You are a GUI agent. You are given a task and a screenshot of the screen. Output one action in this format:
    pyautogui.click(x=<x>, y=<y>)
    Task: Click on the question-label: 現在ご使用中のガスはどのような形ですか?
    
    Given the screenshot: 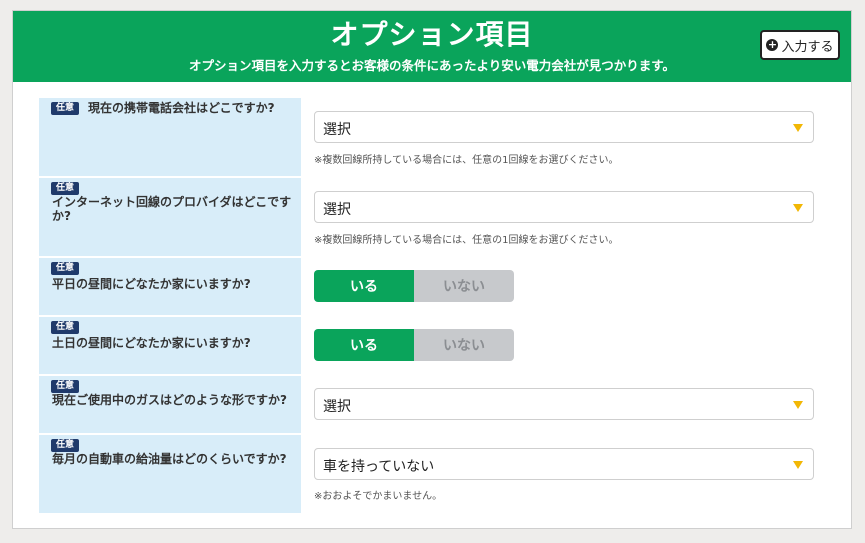 What is the action you would take?
    pyautogui.click(x=169, y=400)
    